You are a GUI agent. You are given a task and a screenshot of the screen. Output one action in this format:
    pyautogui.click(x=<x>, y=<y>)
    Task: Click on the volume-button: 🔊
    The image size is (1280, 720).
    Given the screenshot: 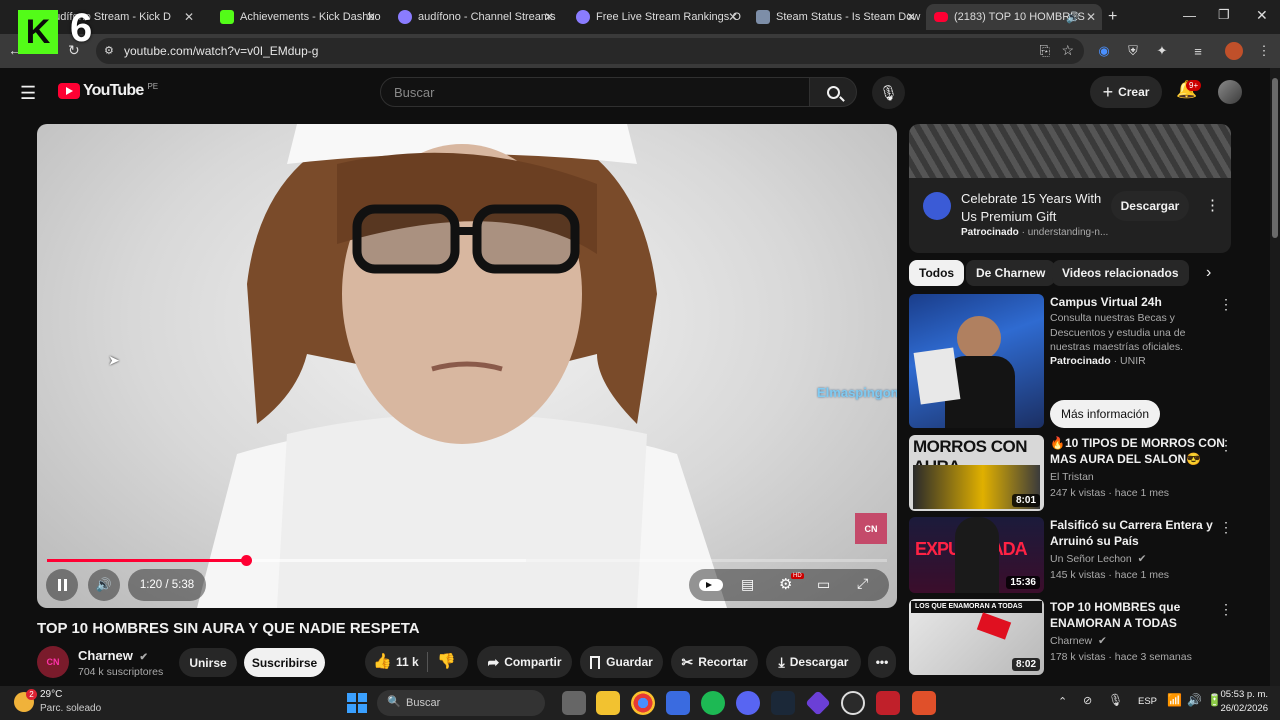 What is the action you would take?
    pyautogui.click(x=104, y=585)
    